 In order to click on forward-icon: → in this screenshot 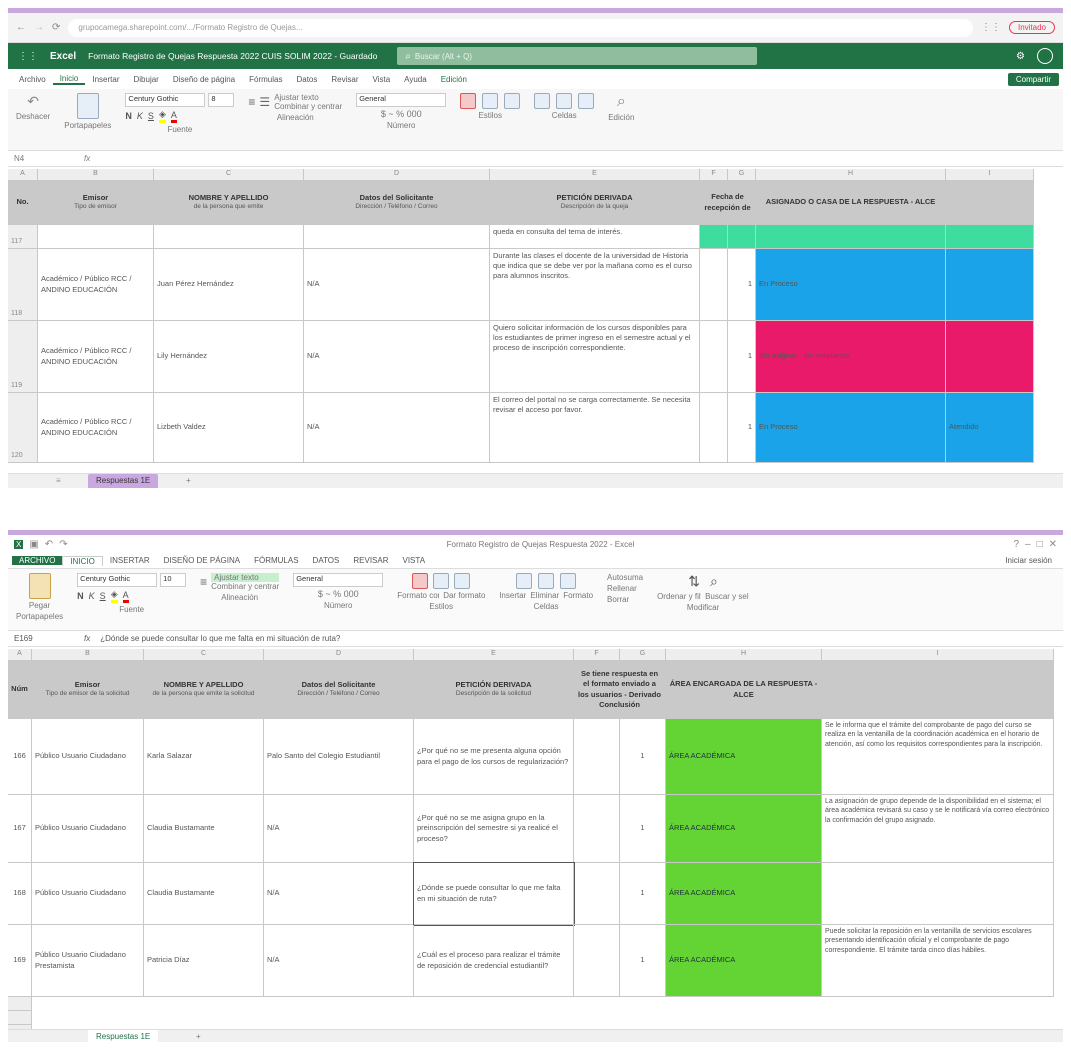, I will do `click(39, 27)`.